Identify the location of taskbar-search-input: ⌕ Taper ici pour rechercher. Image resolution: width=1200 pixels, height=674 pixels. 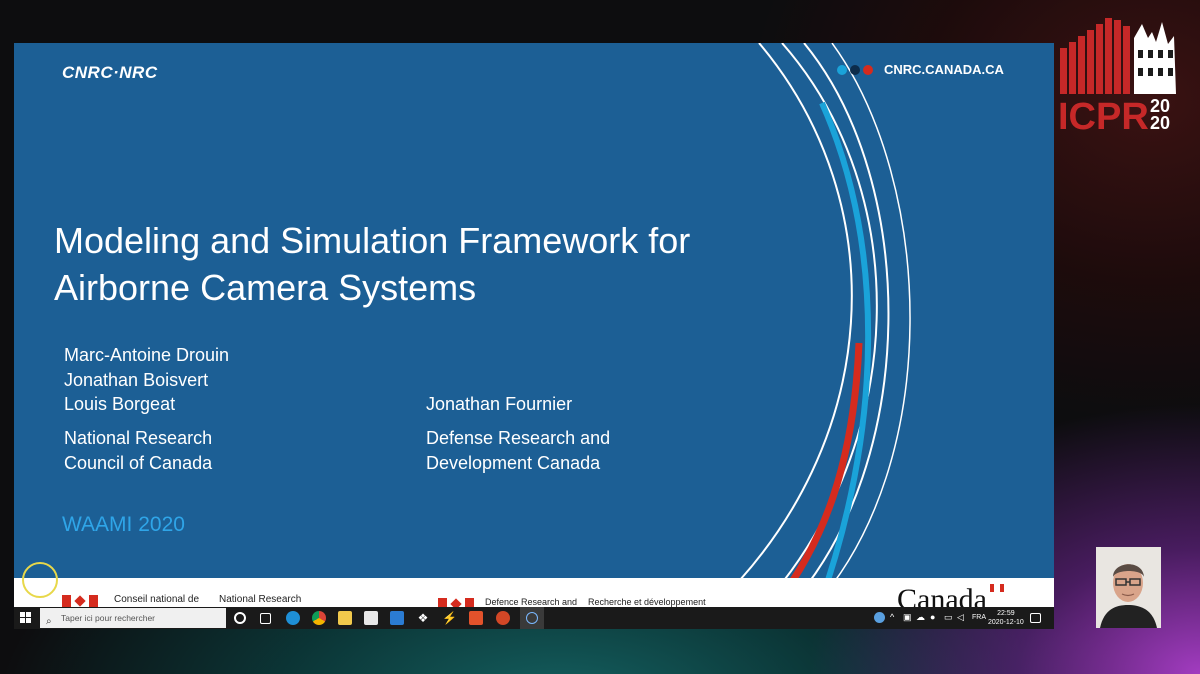
(133, 618).